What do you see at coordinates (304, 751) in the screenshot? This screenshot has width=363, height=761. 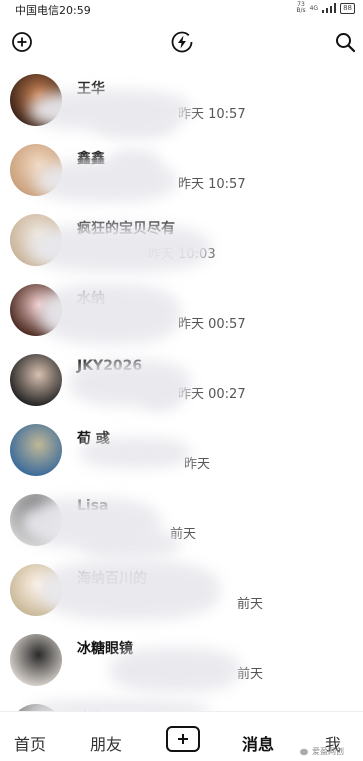 I see `wechat-icon` at bounding box center [304, 751].